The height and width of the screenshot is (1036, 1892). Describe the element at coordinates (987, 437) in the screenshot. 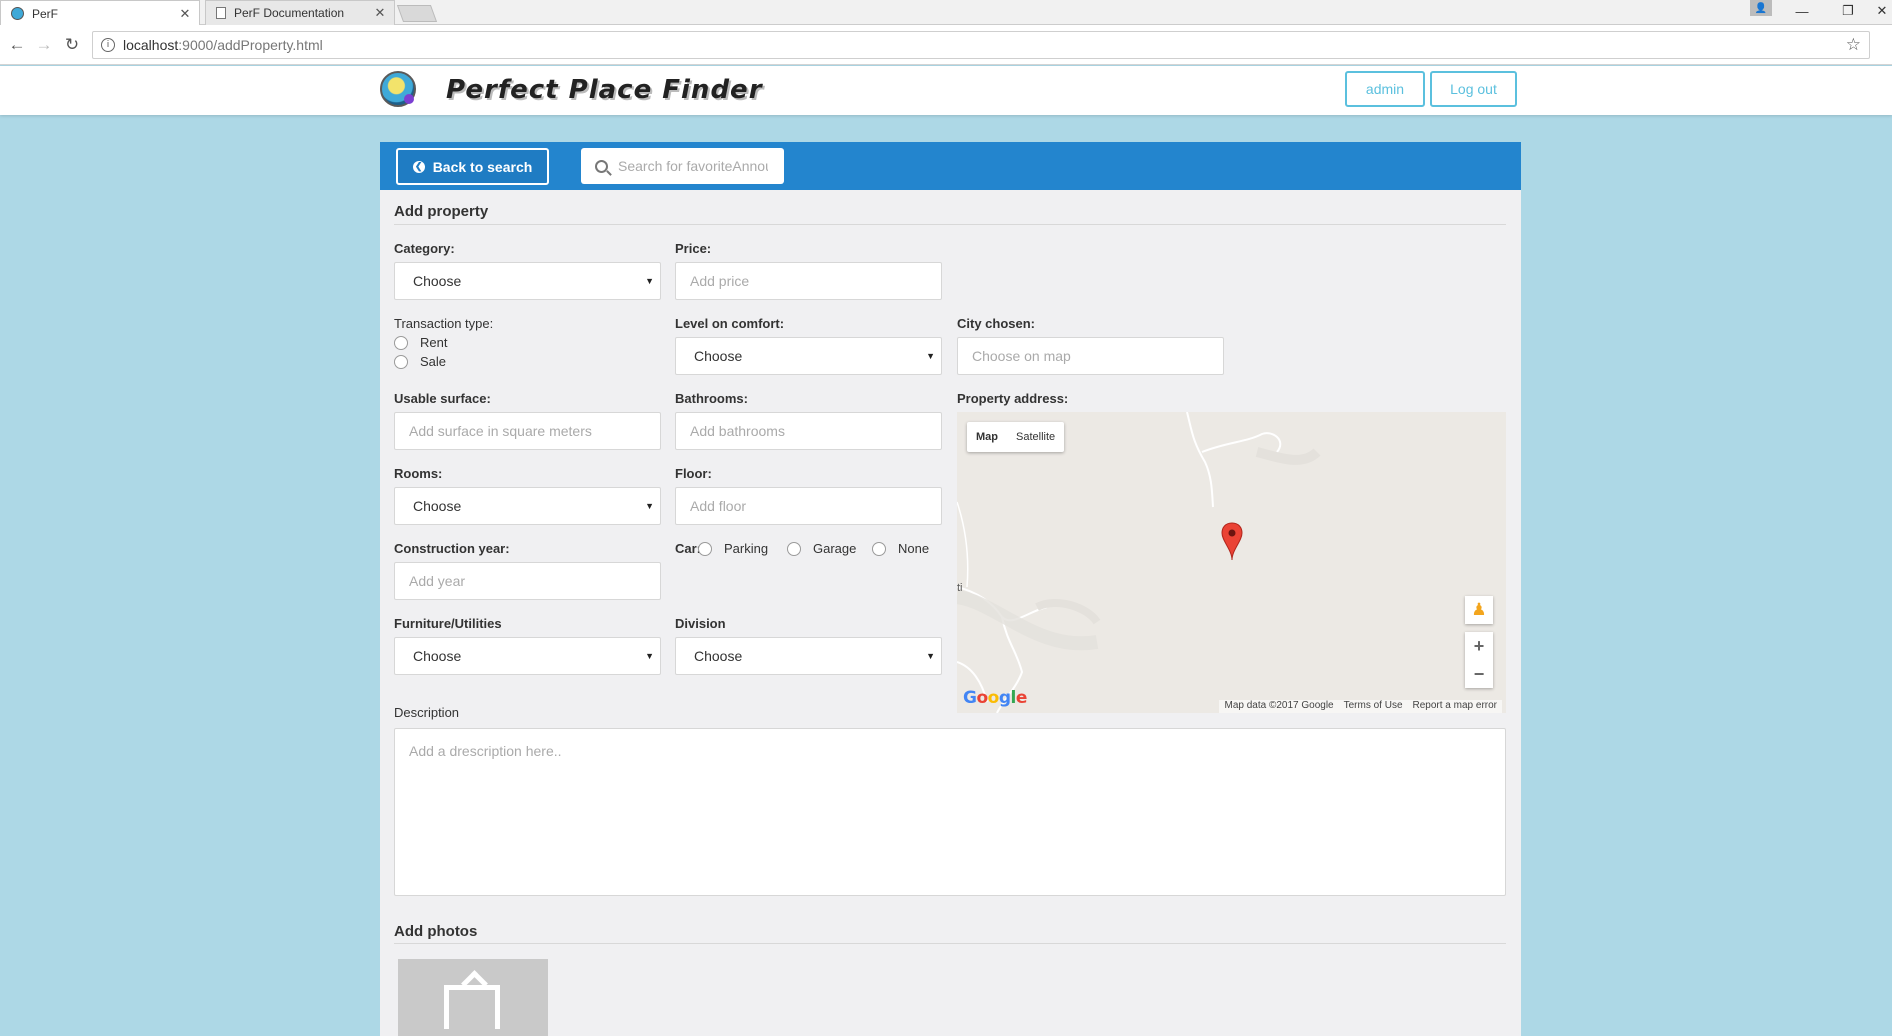

I see `map-type-map-button: Map` at that location.